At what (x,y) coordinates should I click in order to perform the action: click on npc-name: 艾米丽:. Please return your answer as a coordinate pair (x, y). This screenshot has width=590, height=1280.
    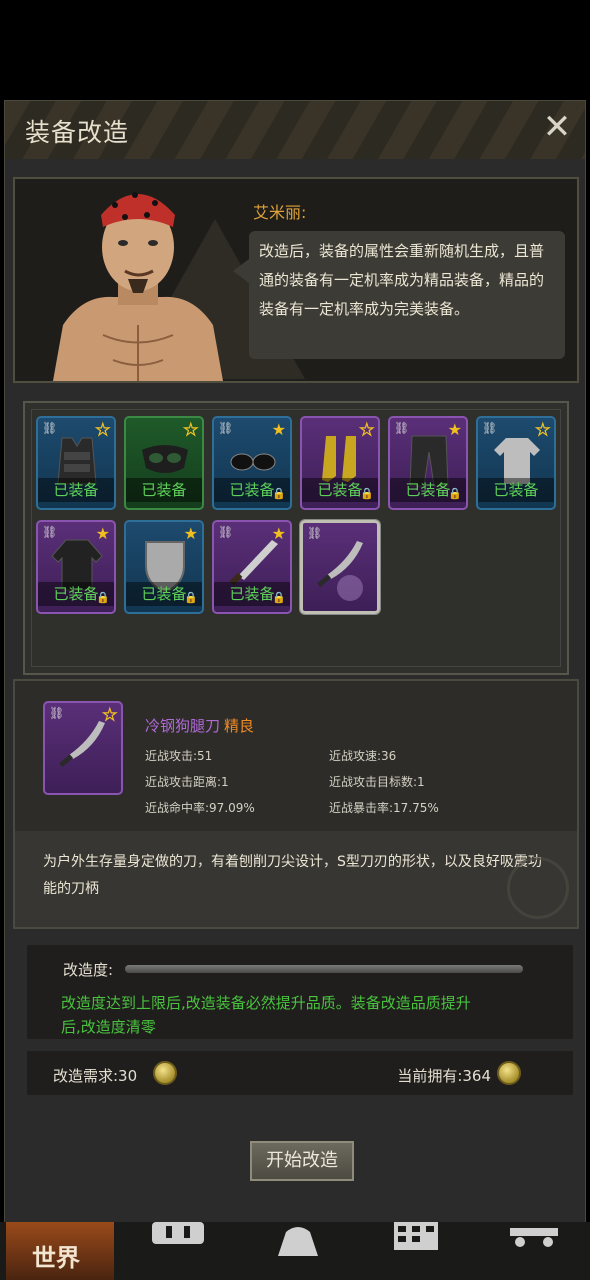
    Looking at the image, I should click on (280, 212).